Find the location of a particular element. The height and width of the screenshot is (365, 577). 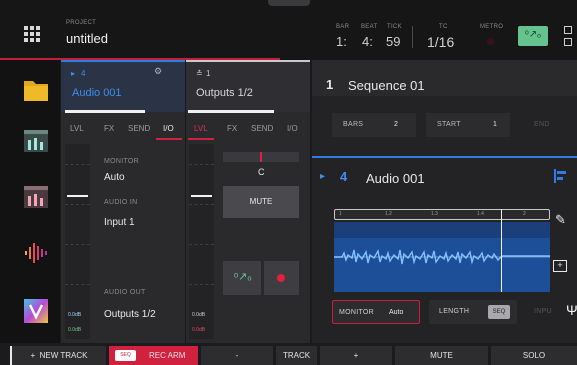

drag-handle is located at coordinates (289, 3).